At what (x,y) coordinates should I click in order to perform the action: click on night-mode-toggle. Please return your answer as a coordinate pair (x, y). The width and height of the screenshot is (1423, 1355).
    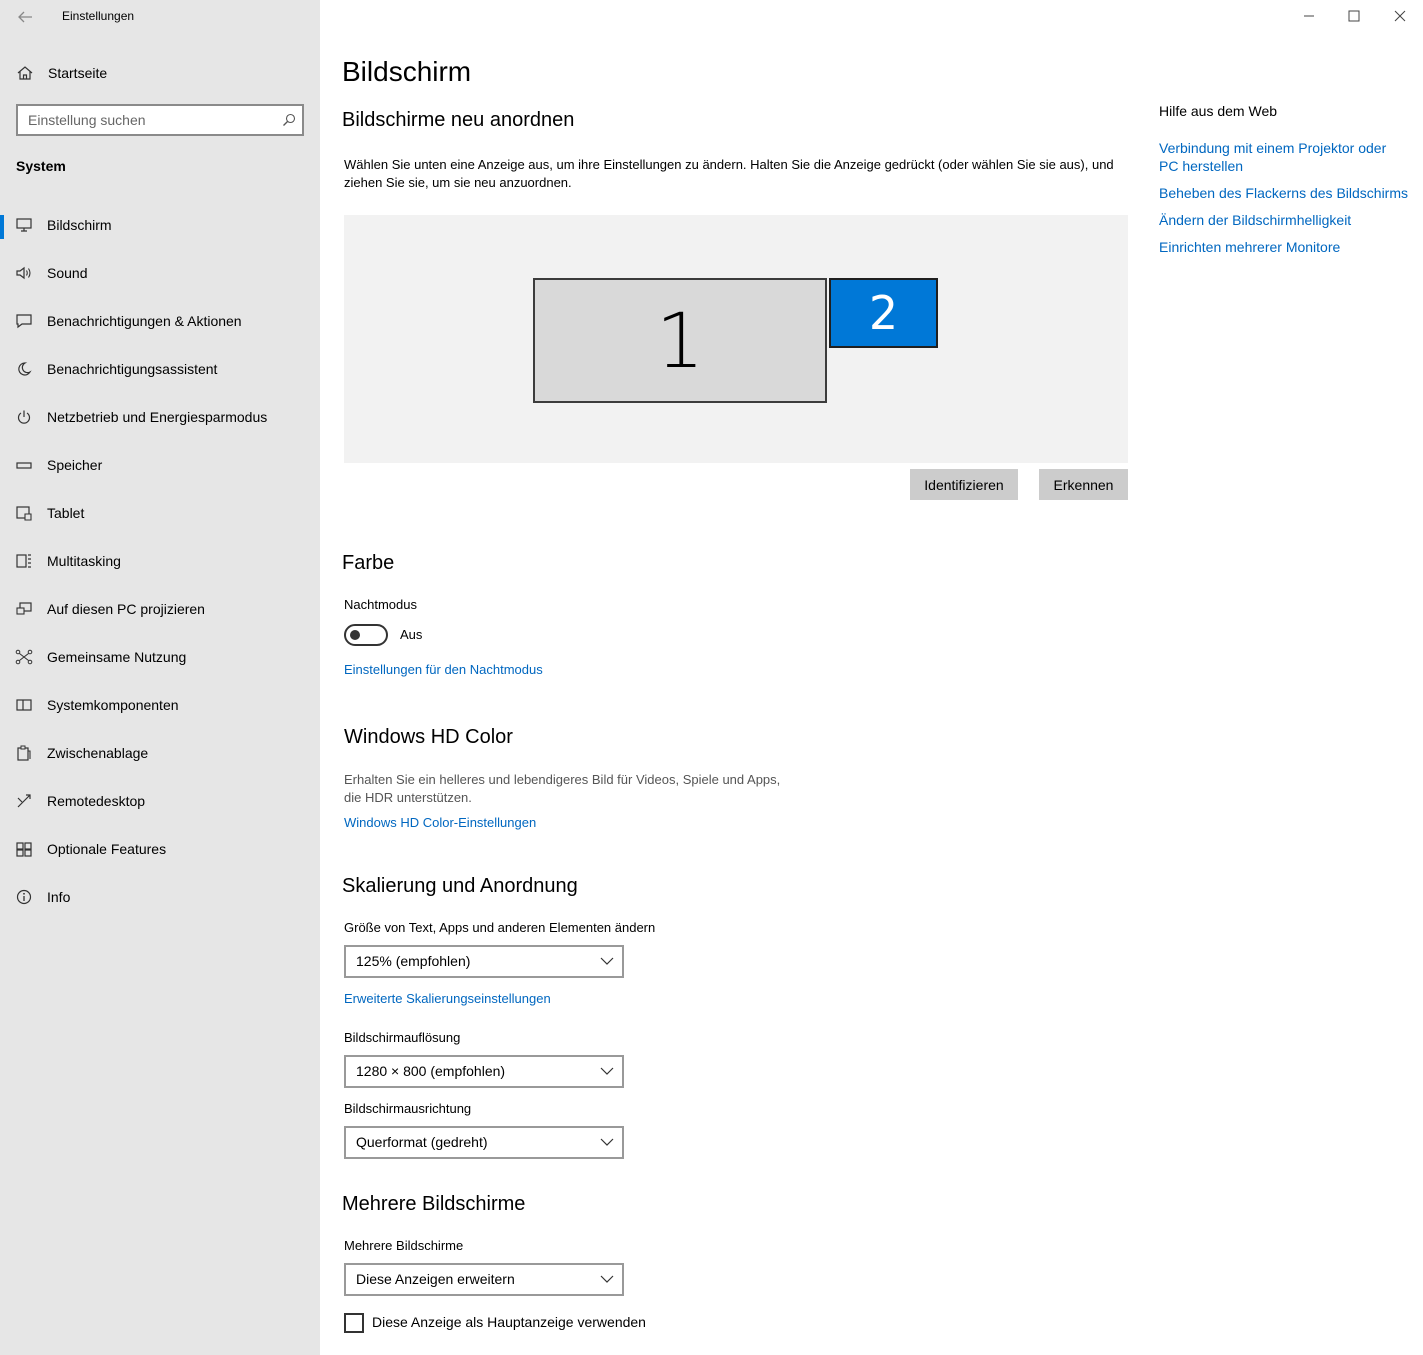
    Looking at the image, I should click on (366, 635).